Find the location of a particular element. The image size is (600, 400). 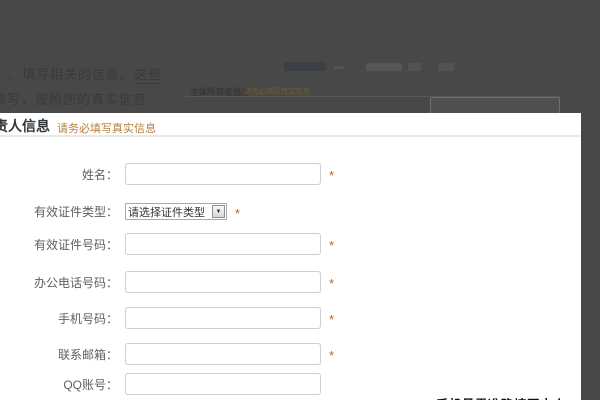

id-type-label: 有效证件类型： is located at coordinates (75, 212).